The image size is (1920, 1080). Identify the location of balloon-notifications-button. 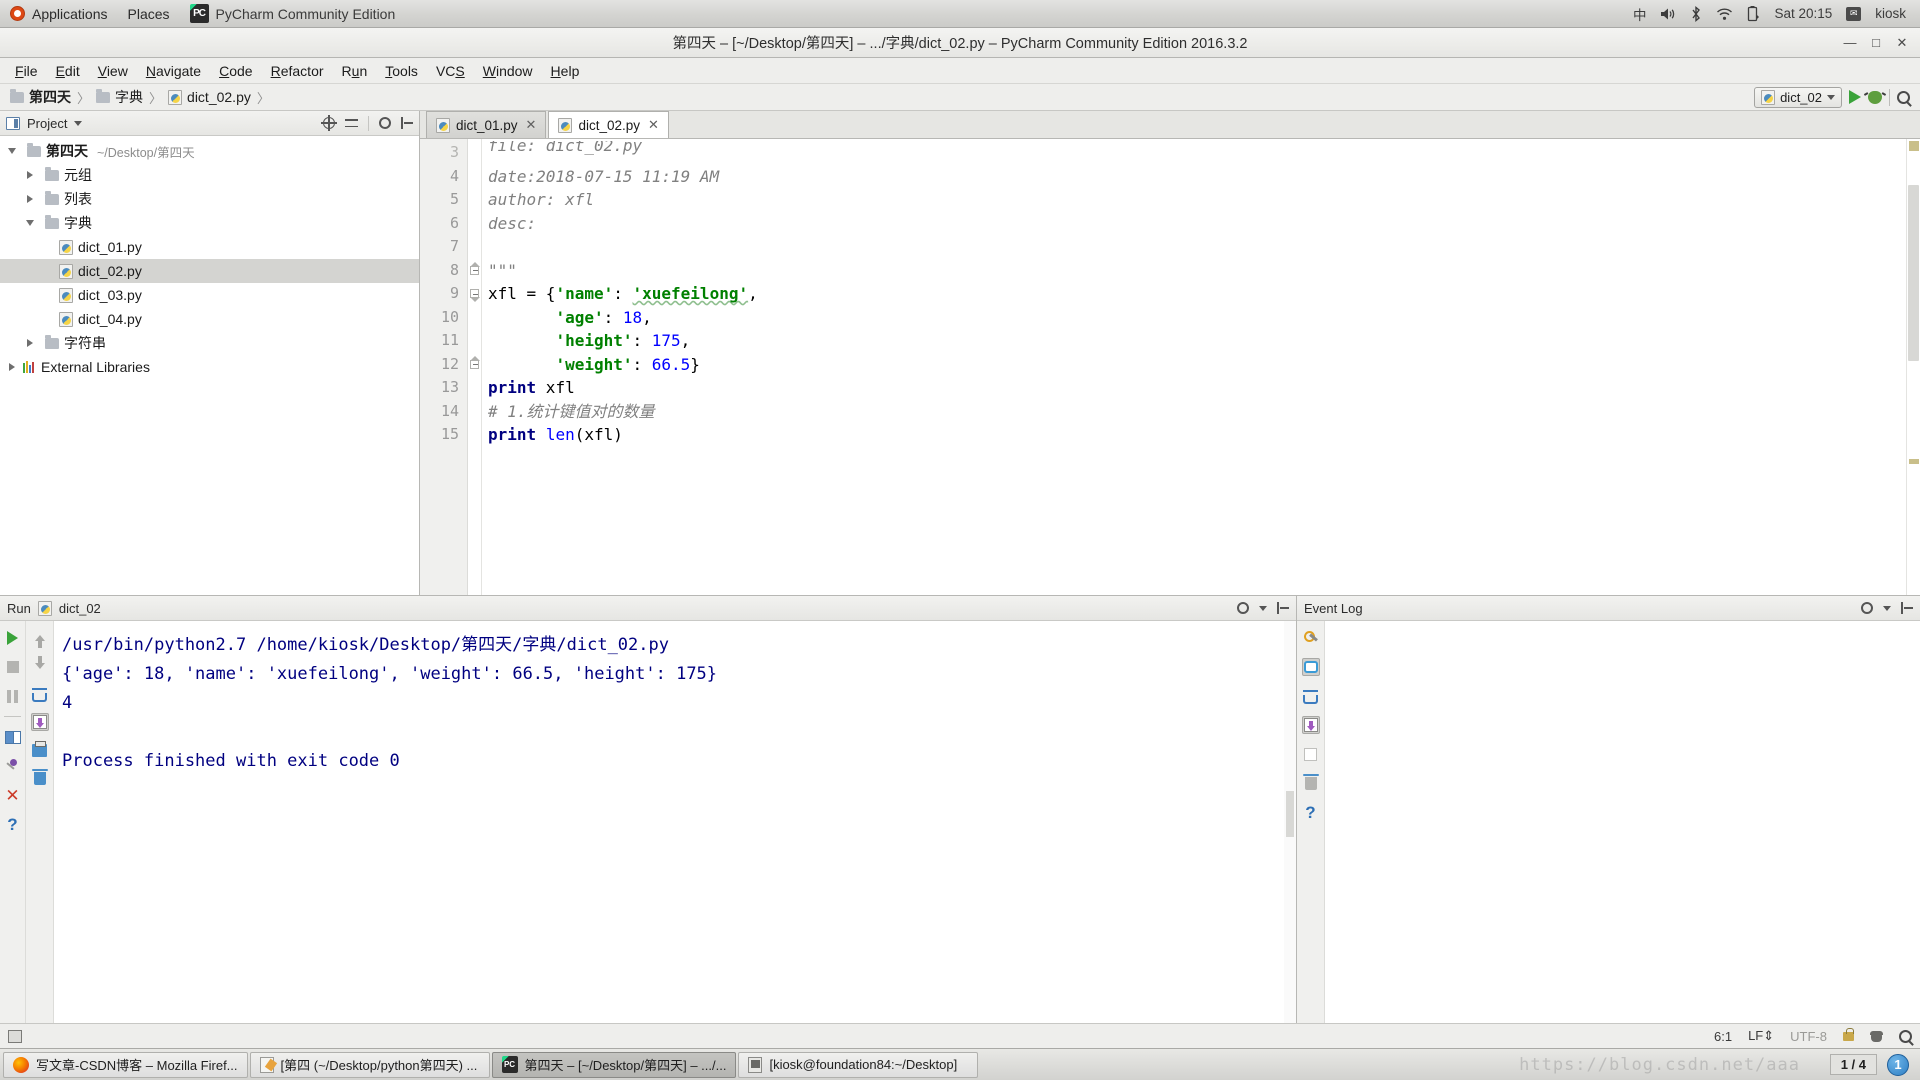
(1310, 667).